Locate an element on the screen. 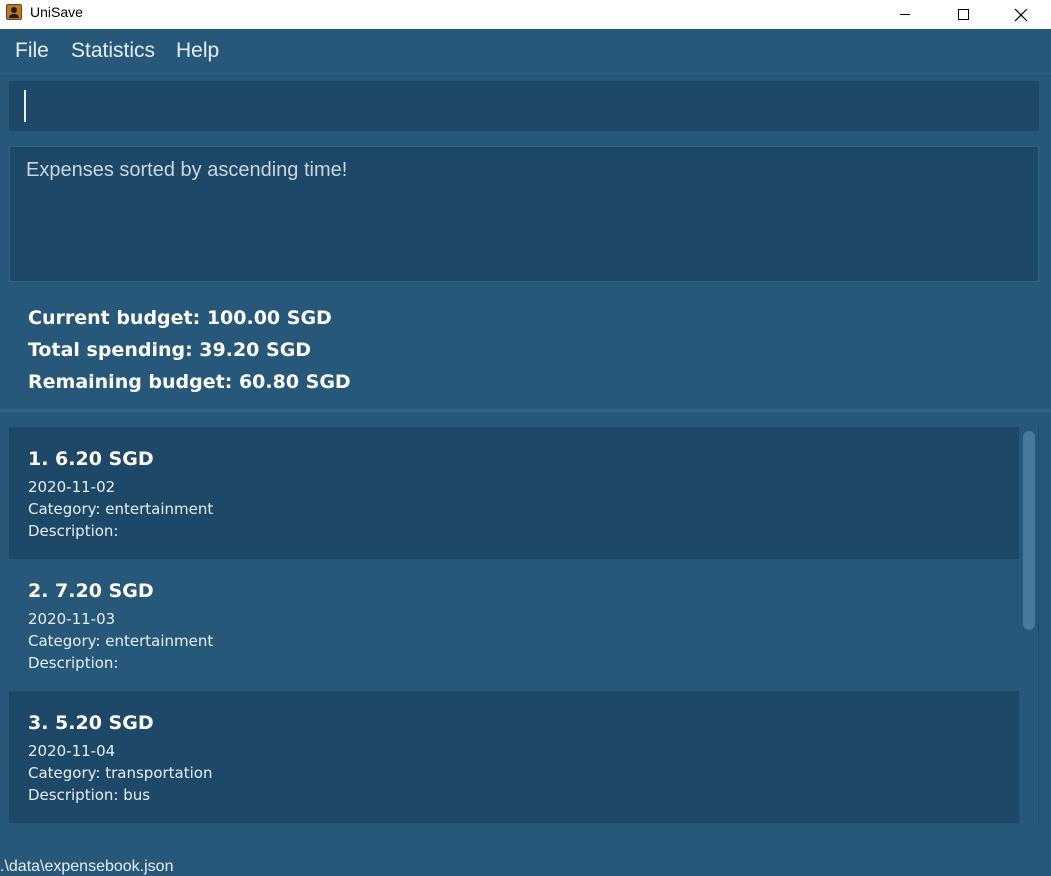 The height and width of the screenshot is (876, 1051). expense-date: 2020-11-04 is located at coordinates (72, 751).